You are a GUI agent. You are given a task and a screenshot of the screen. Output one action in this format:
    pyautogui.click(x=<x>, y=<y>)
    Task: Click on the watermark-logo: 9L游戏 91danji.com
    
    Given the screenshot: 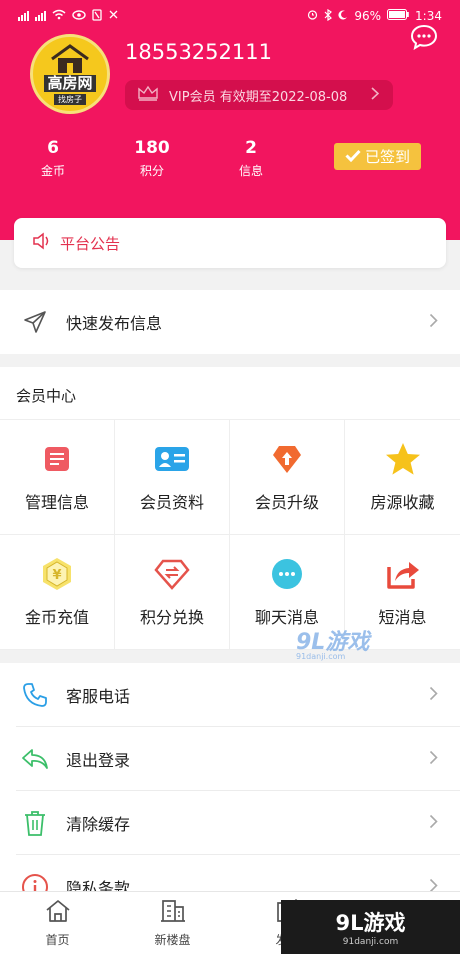 What is the action you would take?
    pyautogui.click(x=332, y=642)
    